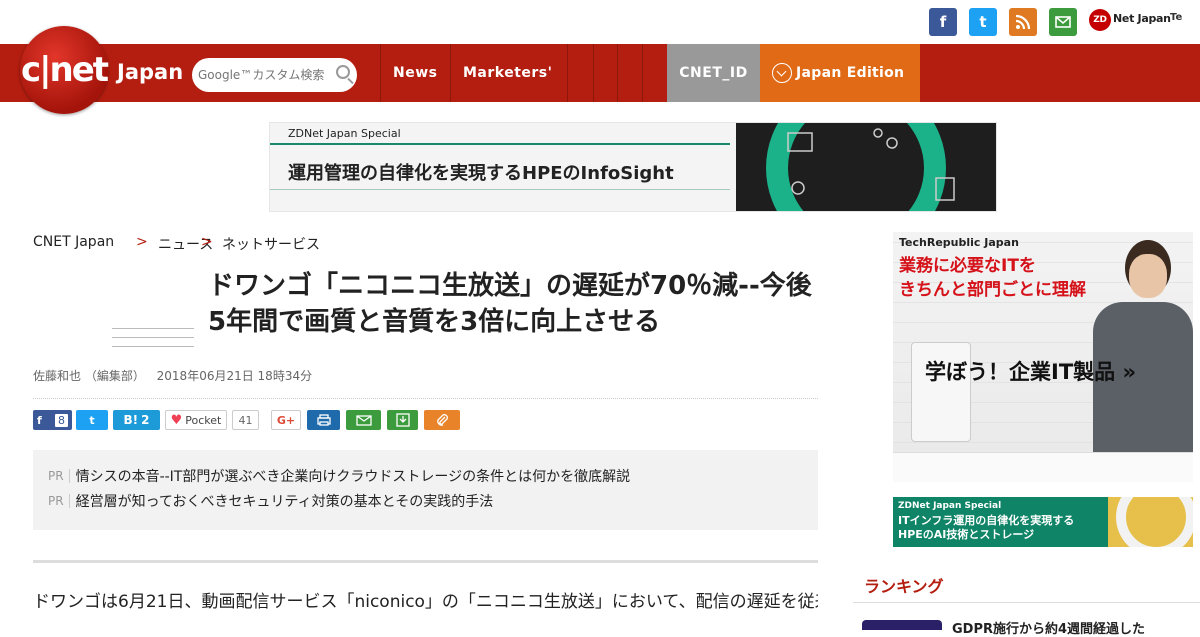  What do you see at coordinates (73, 242) in the screenshot?
I see `breadcrumb-home: CNET Japan` at bounding box center [73, 242].